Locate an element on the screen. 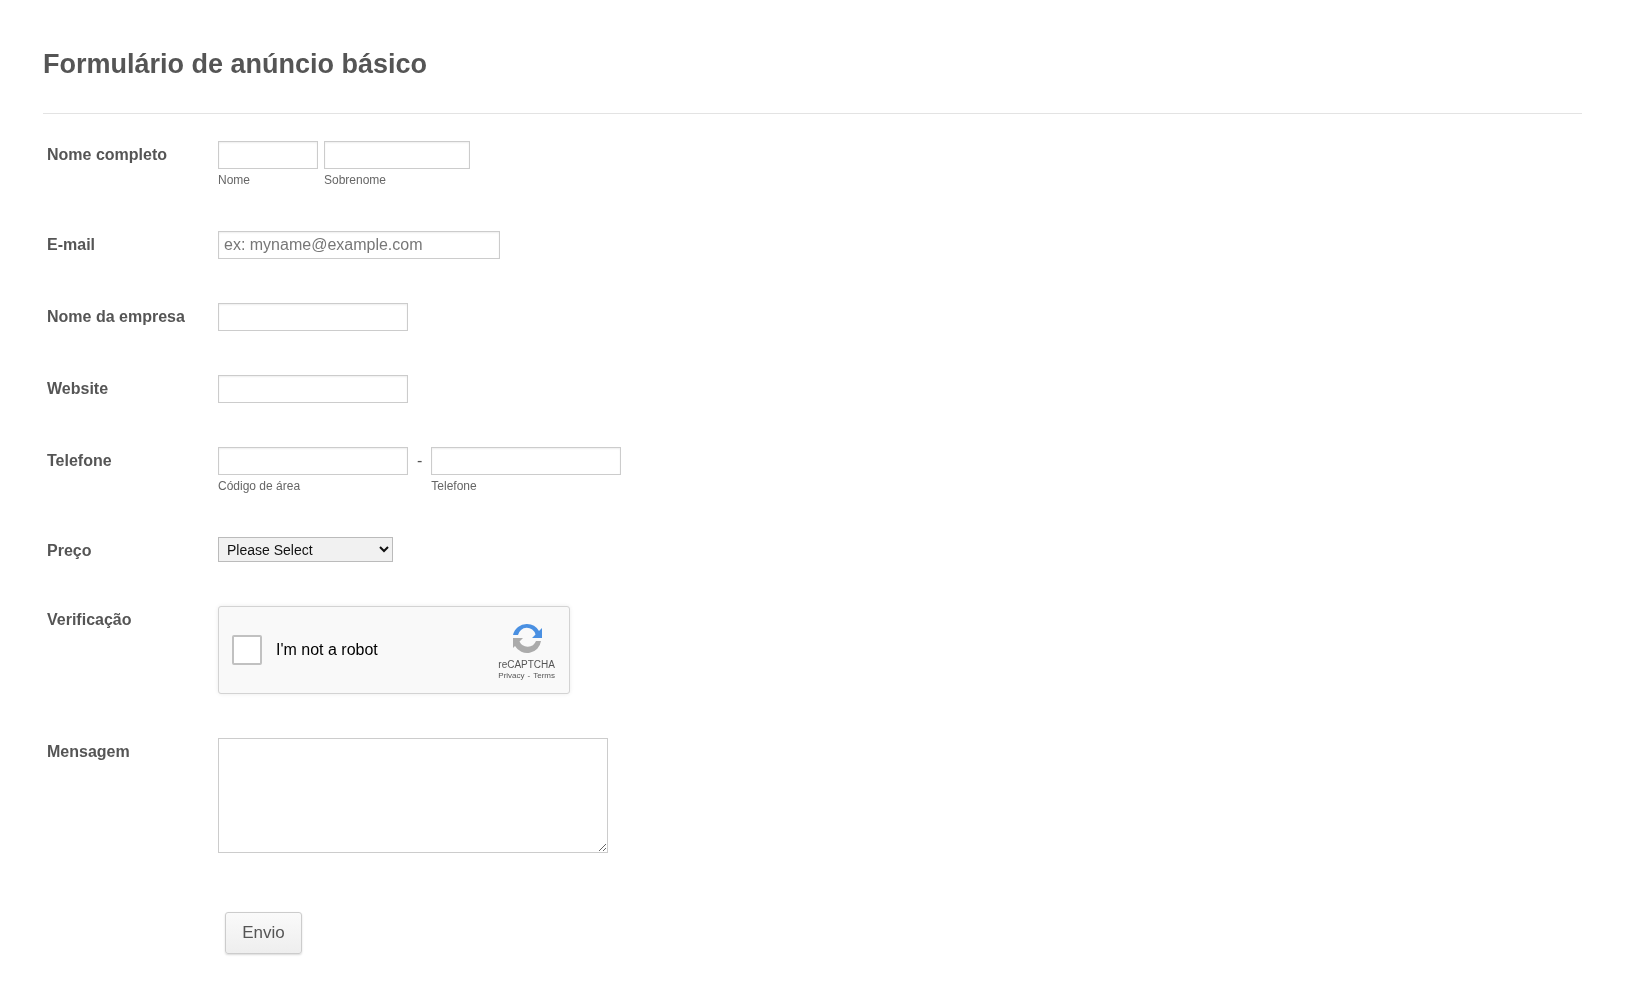 Image resolution: width=1628 pixels, height=1000 pixels. field-label: E-mail is located at coordinates (70, 245).